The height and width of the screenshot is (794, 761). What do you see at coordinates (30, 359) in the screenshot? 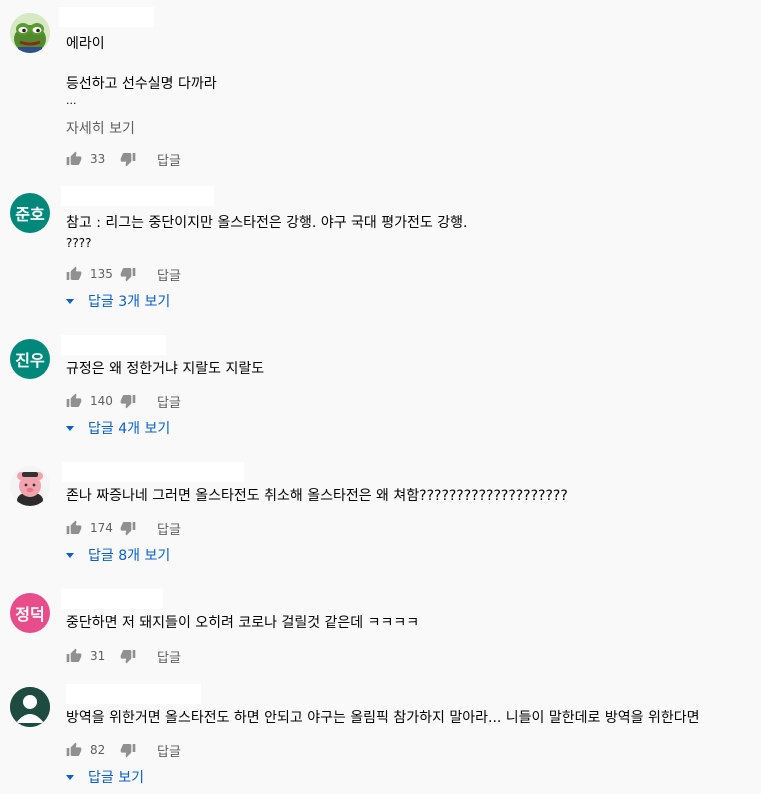
I see `avatar: 진우` at bounding box center [30, 359].